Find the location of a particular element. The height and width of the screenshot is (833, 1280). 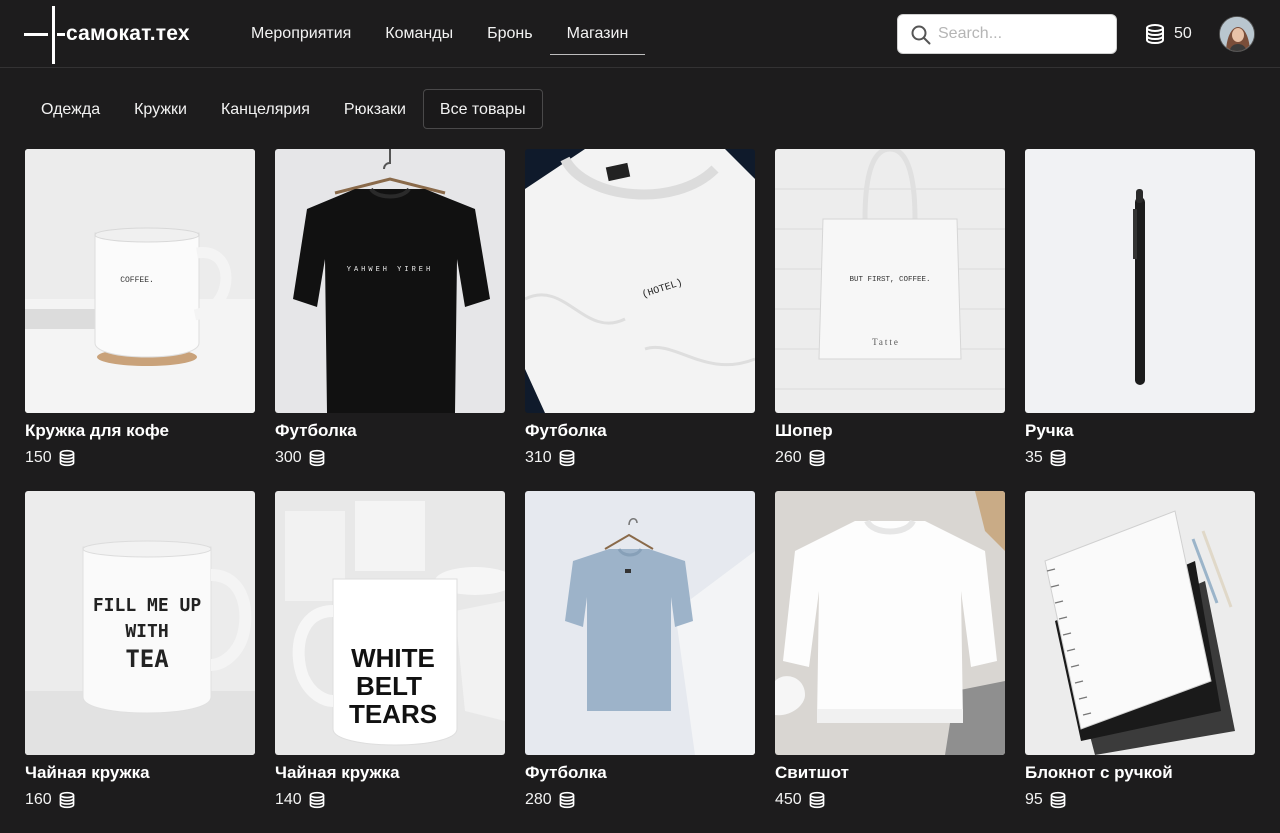

nav-item-booking: Бронь is located at coordinates (509, 34).